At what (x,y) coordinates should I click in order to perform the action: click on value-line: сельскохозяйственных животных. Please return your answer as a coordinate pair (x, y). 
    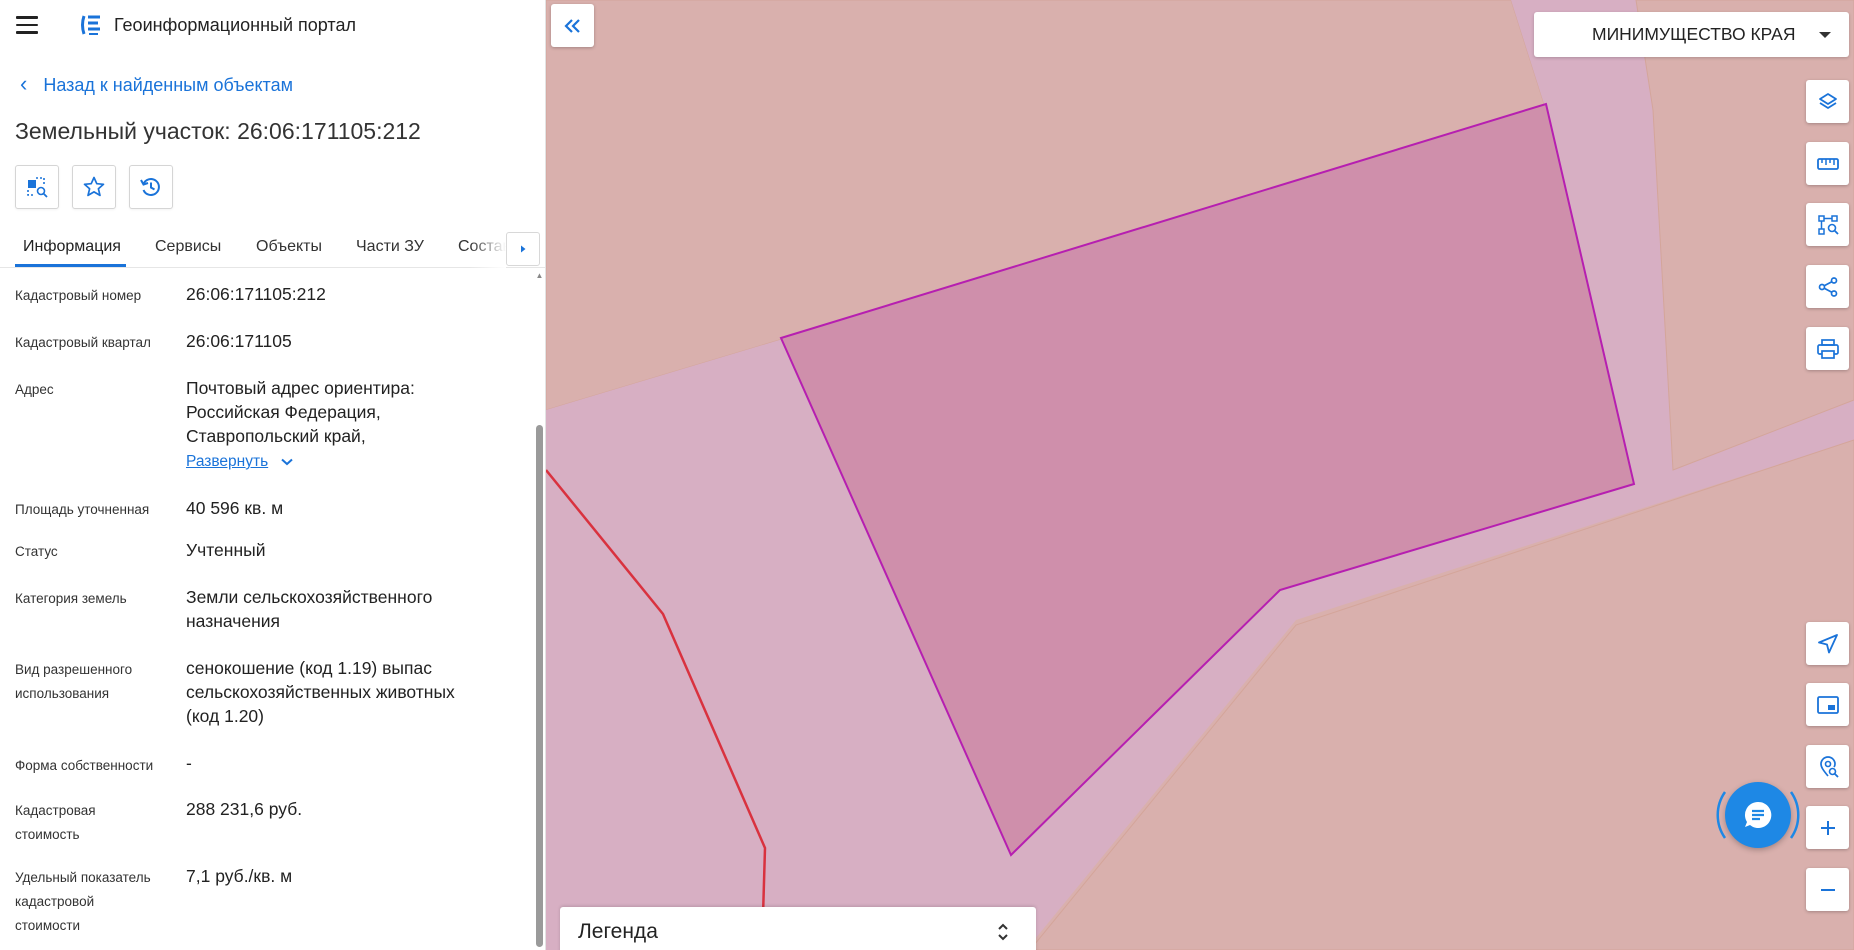
    Looking at the image, I should click on (320, 692).